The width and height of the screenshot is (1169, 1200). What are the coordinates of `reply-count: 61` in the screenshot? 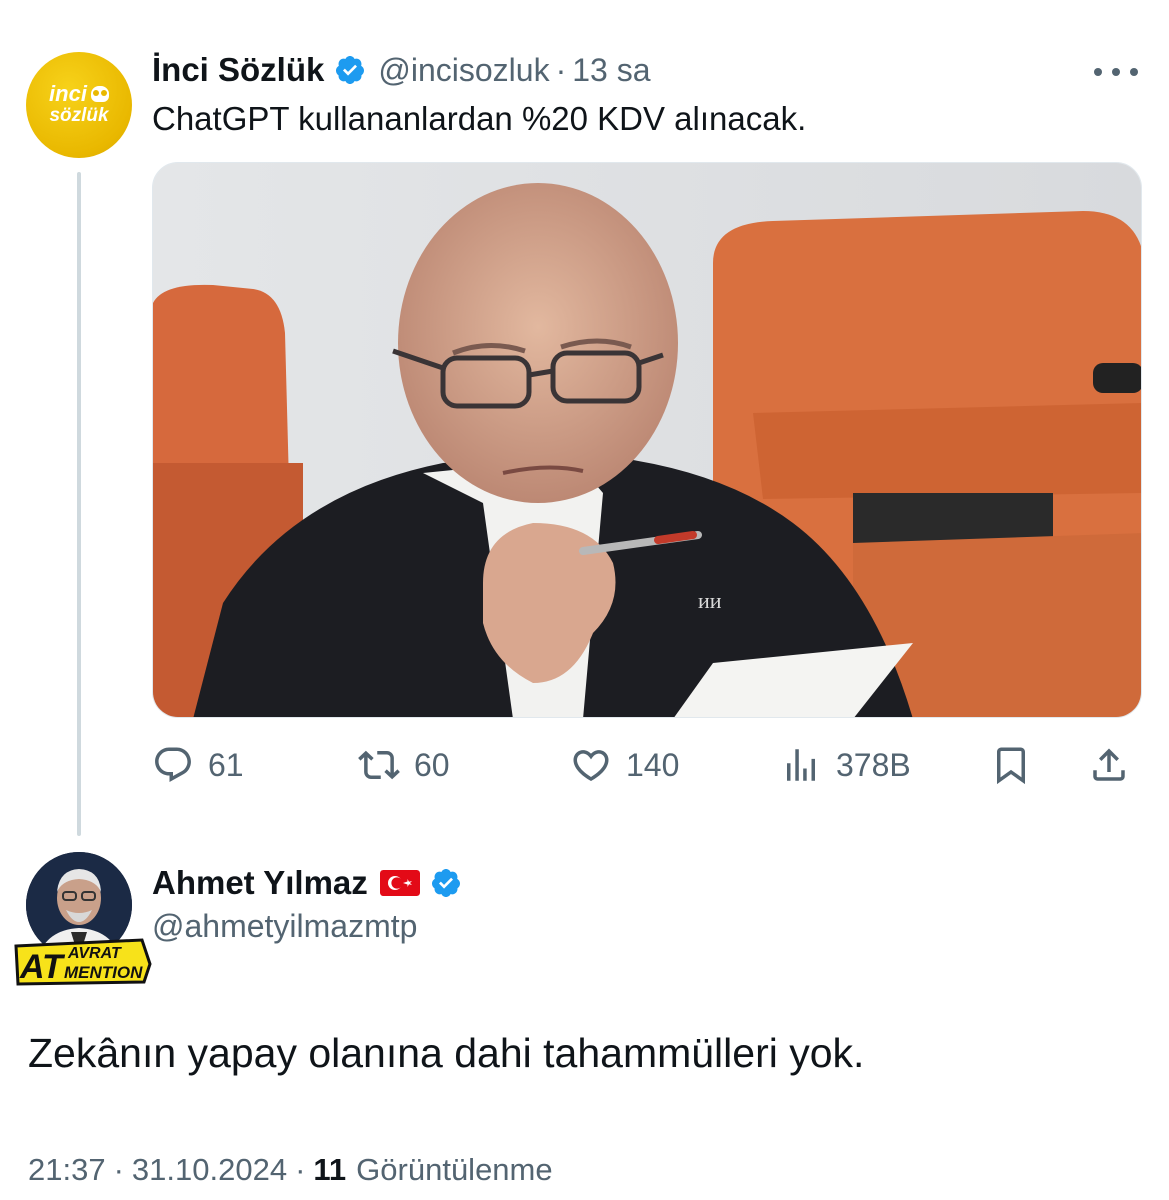 It's located at (226, 764).